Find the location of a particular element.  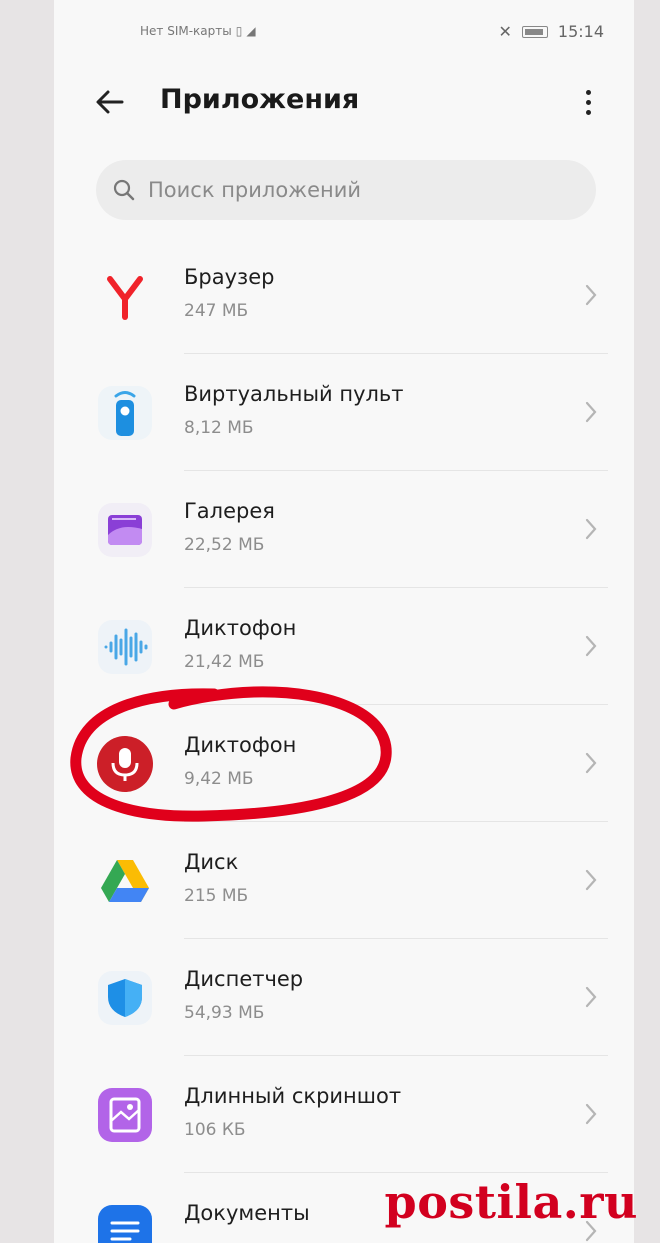

app-size: 21,42 МБ is located at coordinates (224, 662).